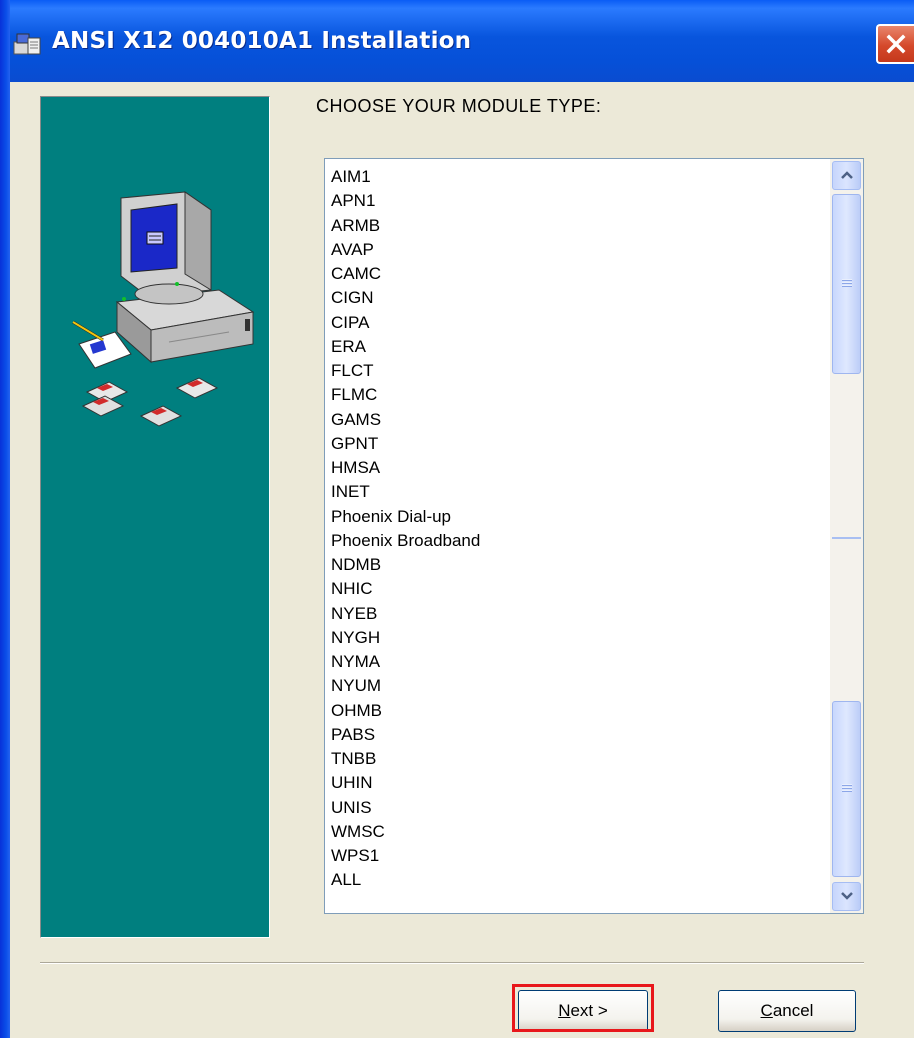  Describe the element at coordinates (579, 250) in the screenshot. I see `module-list-item: AVAP` at that location.